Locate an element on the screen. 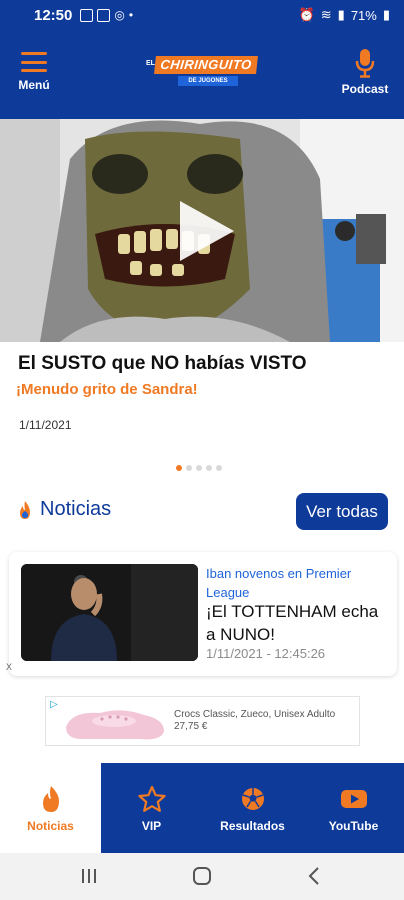 This screenshot has height=900, width=404. featured-subheadline: ¡Menudo grito de Sandra! is located at coordinates (107, 389).